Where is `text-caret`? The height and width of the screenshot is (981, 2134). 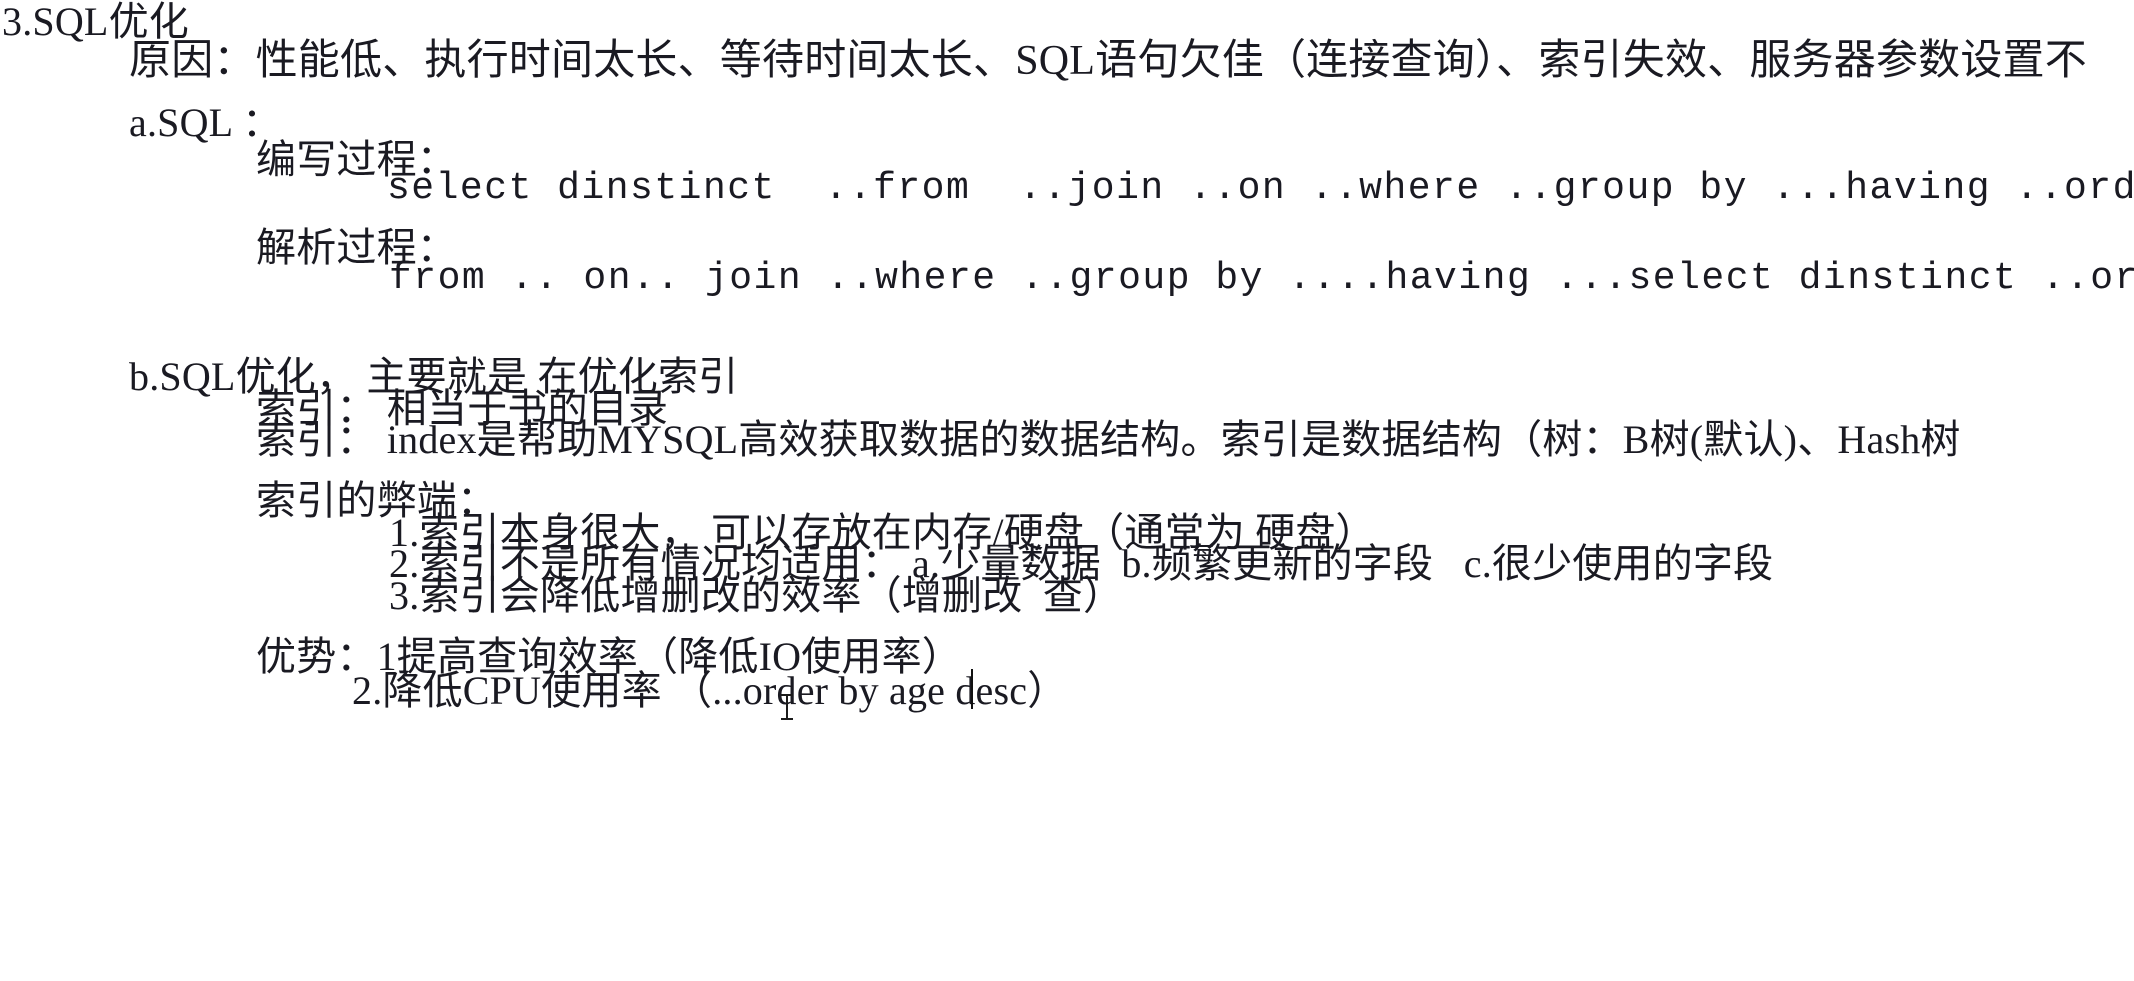 text-caret is located at coordinates (972, 689).